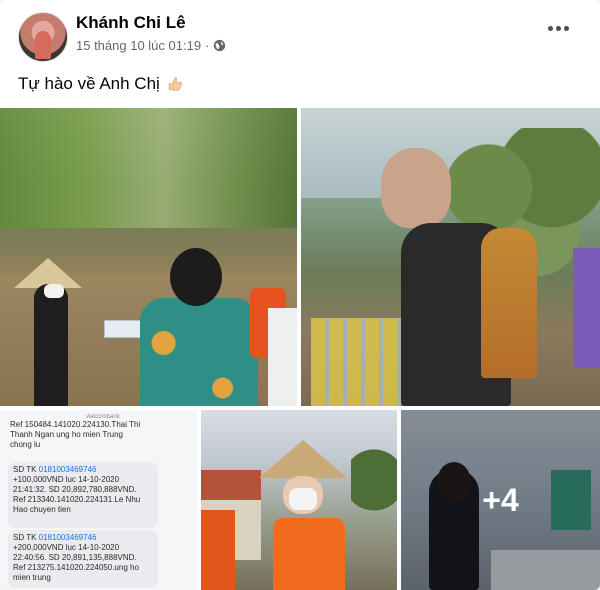 The image size is (600, 590). Describe the element at coordinates (199, 352) in the screenshot. I see `person-floral-shirt` at that location.